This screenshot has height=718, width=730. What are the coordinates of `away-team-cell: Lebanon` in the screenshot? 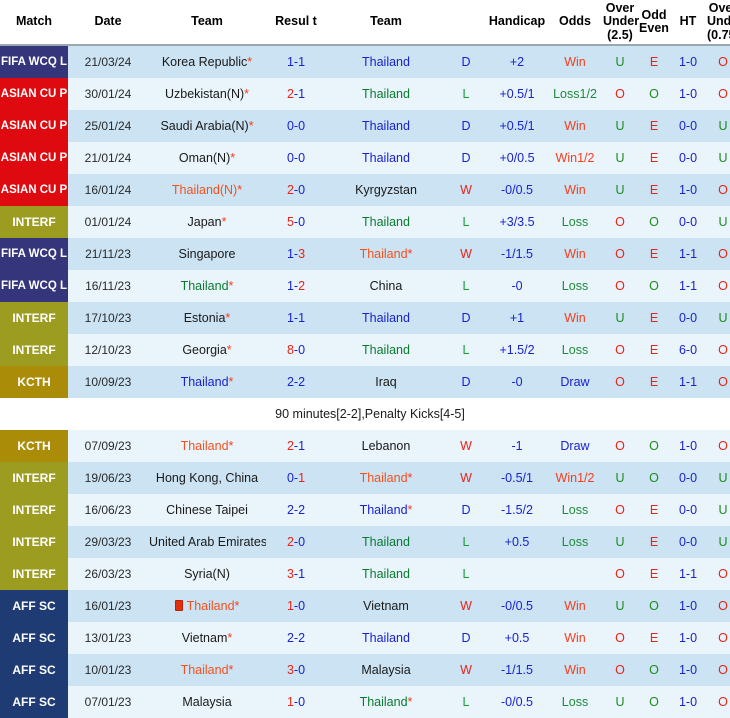 It's located at (386, 446).